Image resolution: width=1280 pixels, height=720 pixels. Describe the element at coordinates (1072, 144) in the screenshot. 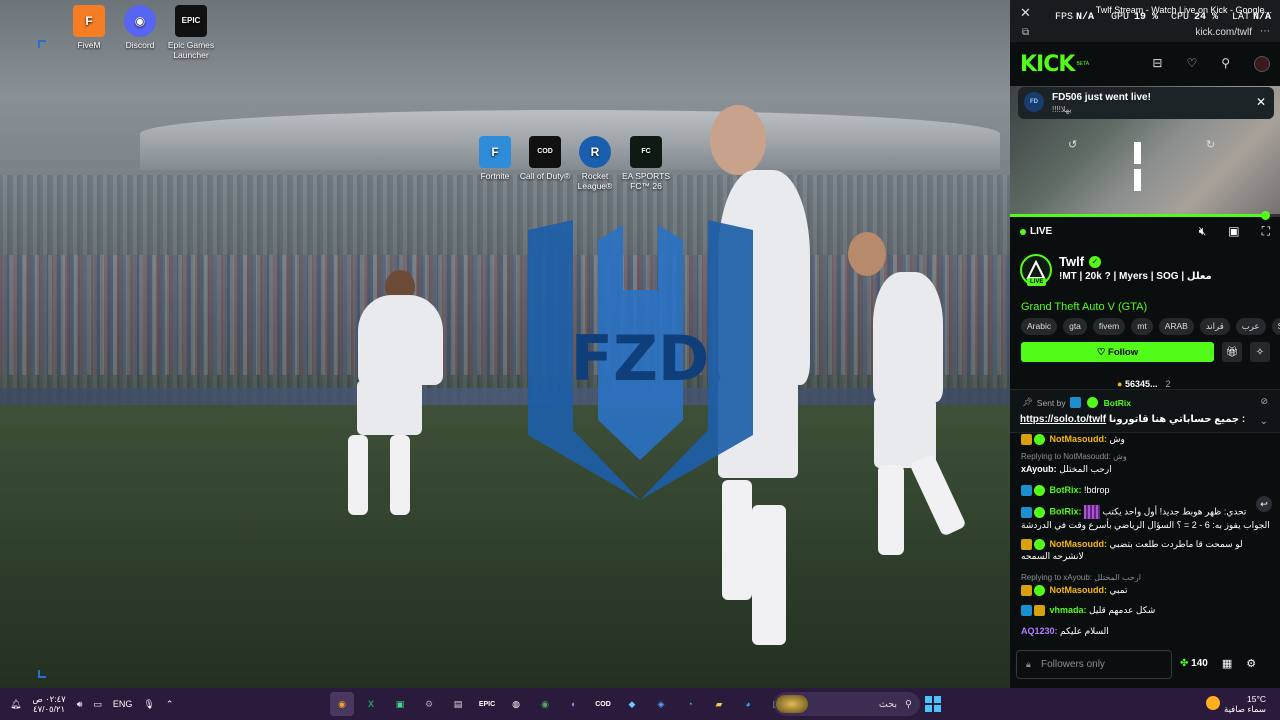

I see `rewind-icon: ↺` at that location.